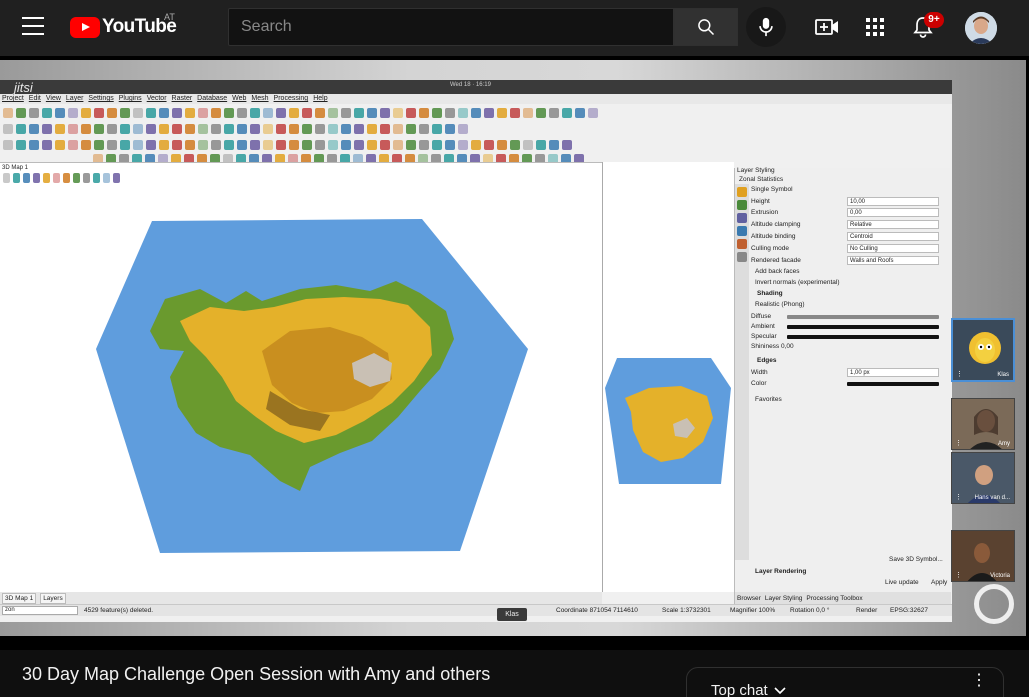  Describe the element at coordinates (893, 212) in the screenshot. I see `extrusion-field: 0,00` at that location.